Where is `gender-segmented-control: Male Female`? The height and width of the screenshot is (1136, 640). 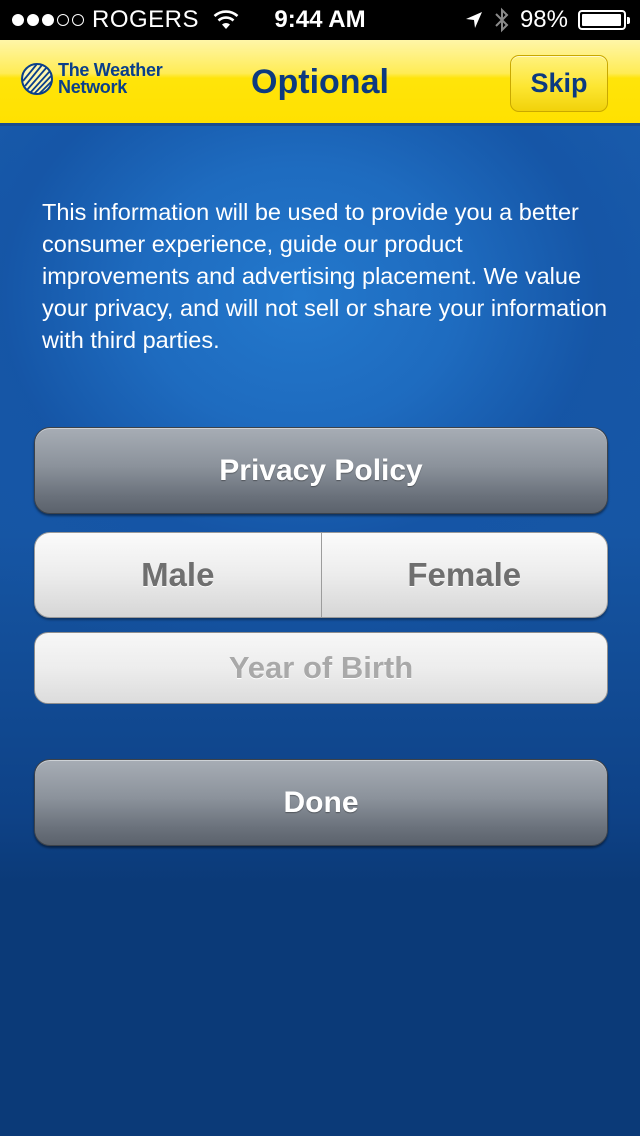 gender-segmented-control: Male Female is located at coordinates (321, 575).